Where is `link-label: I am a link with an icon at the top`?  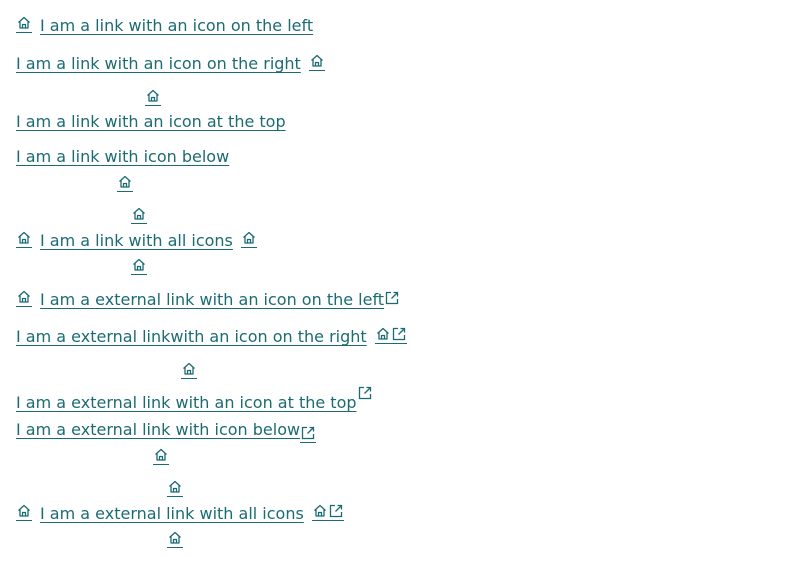 link-label: I am a link with an icon at the top is located at coordinates (151, 121).